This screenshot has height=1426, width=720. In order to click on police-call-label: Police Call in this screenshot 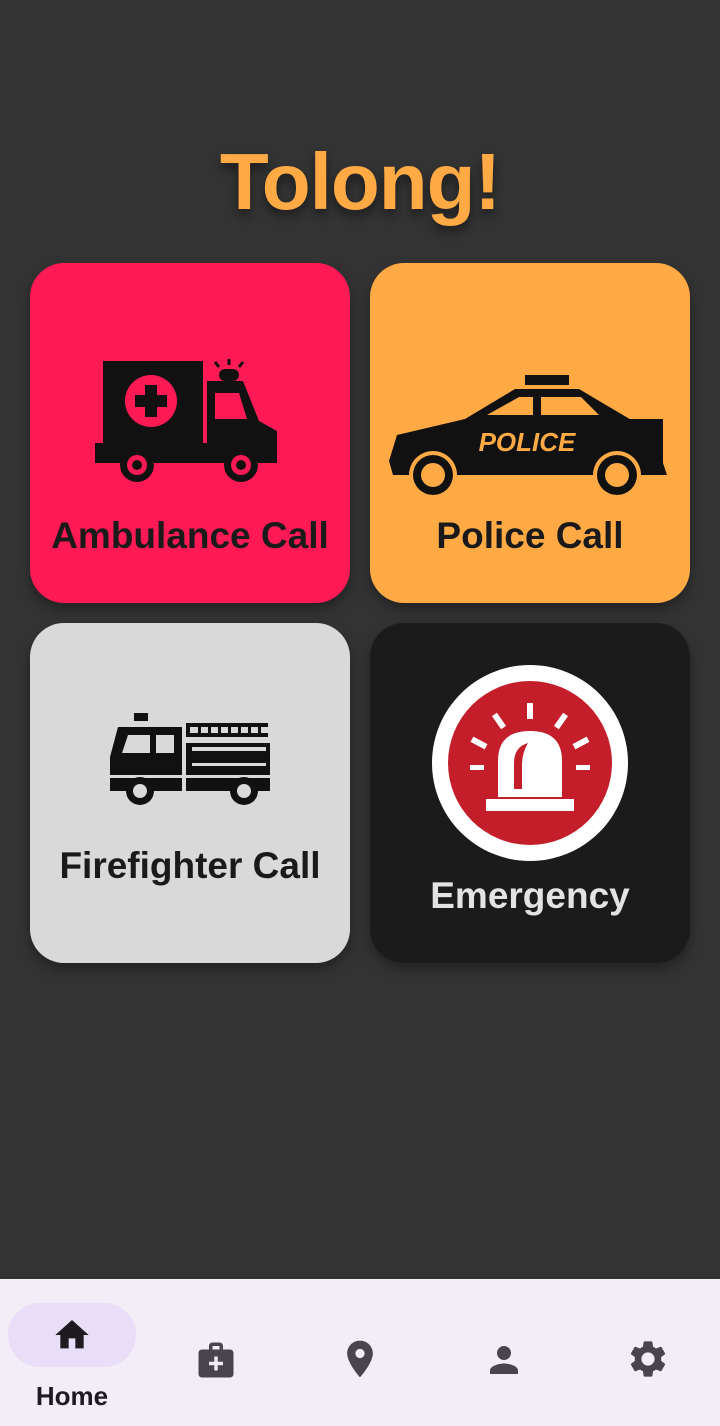, I will do `click(530, 535)`.